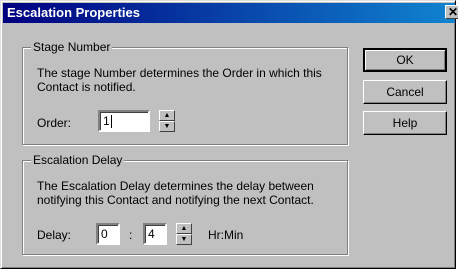 This screenshot has height=272, width=458. I want to click on delay-units-label: Hr:Min, so click(226, 235).